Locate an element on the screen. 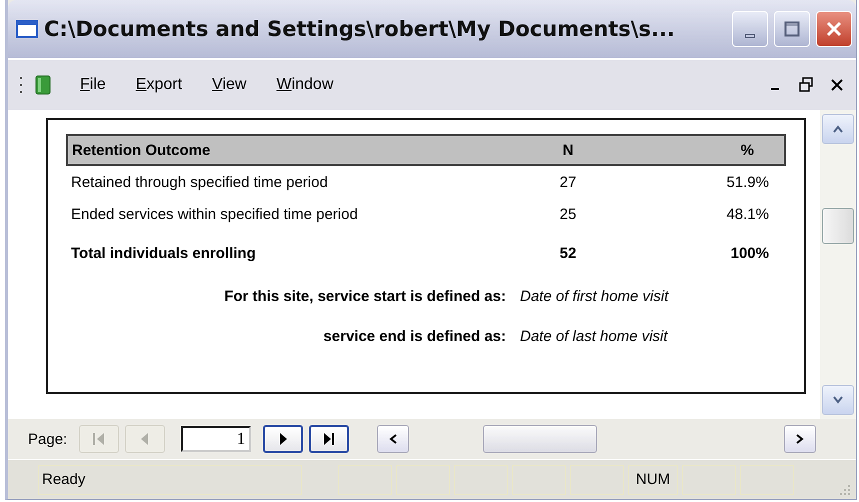 The width and height of the screenshot is (859, 502). table-cell-text: Total individuals enrolling is located at coordinates (163, 254).